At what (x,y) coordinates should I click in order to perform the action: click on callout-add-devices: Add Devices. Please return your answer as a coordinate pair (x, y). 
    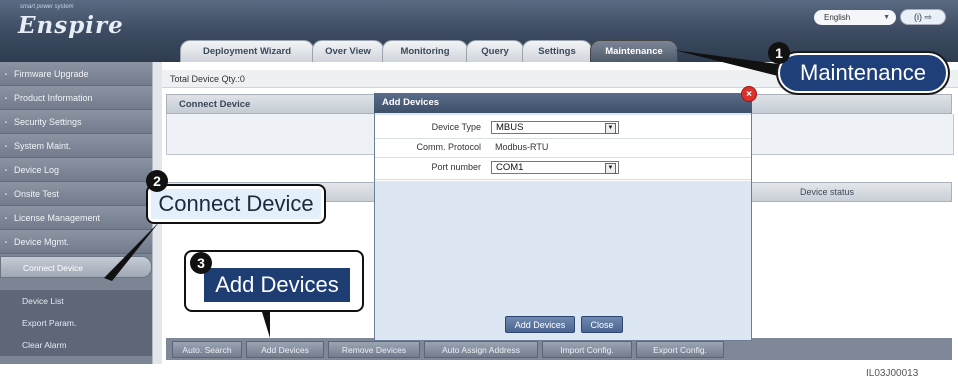
    Looking at the image, I should click on (277, 285).